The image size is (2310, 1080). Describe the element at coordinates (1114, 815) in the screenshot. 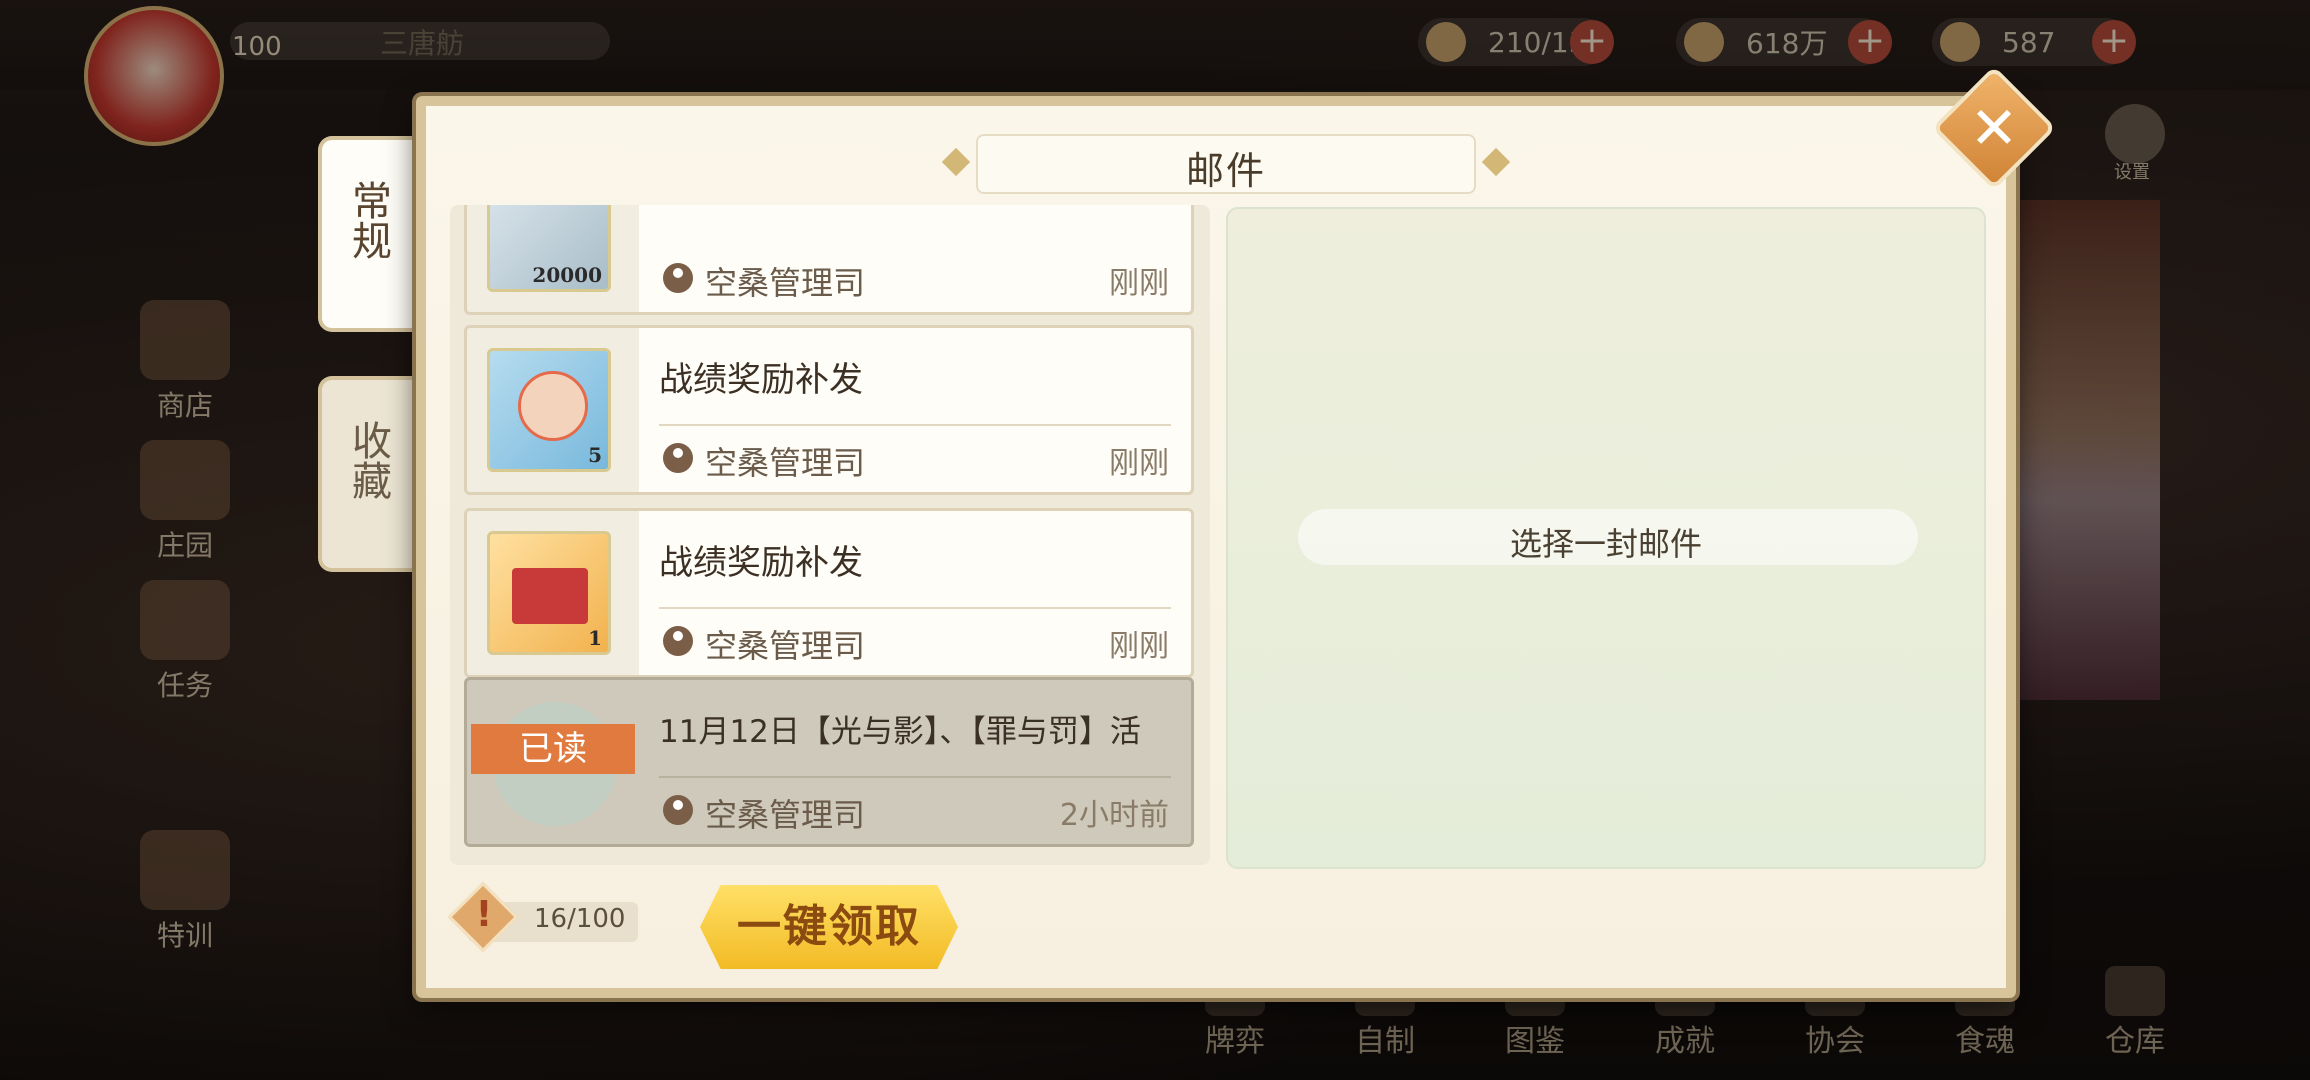

I see `mail-time: 2小时前` at that location.